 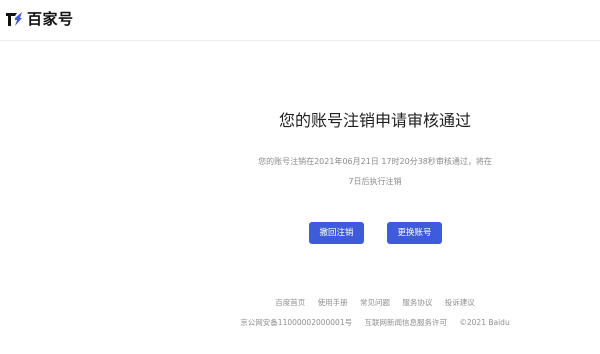 I want to click on footer-link-service-agreement: 服务协议, so click(x=417, y=302).